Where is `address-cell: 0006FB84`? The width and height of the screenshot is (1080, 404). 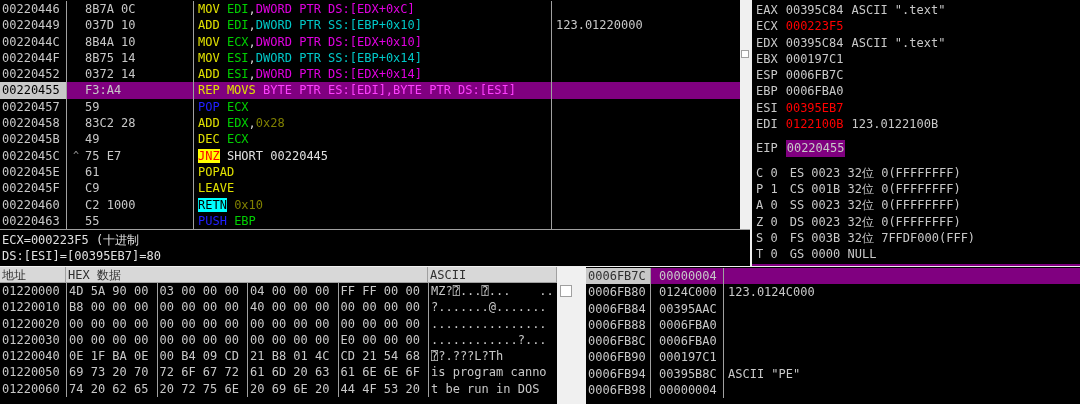
address-cell: 0006FB84 is located at coordinates (618, 308).